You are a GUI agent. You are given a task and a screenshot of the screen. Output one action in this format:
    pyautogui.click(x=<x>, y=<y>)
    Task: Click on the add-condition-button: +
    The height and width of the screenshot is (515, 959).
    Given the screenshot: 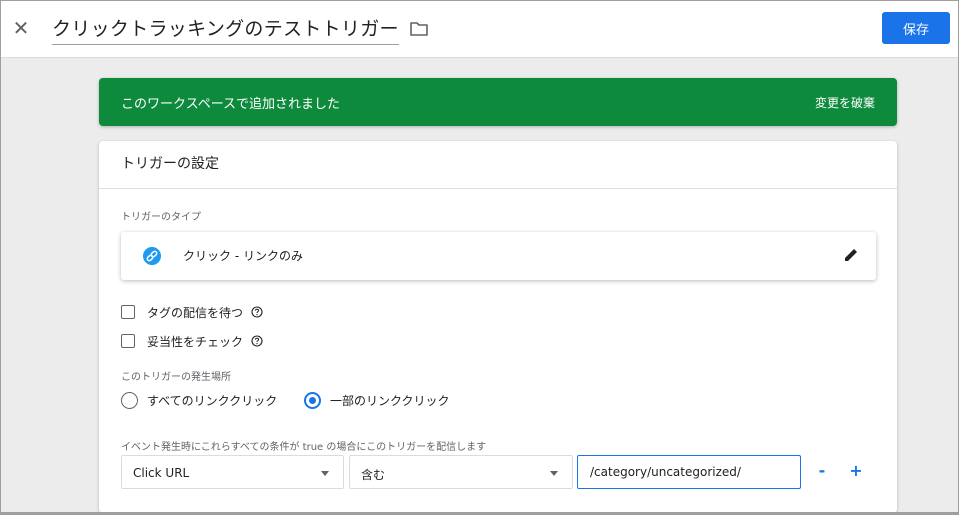 What is the action you would take?
    pyautogui.click(x=856, y=471)
    